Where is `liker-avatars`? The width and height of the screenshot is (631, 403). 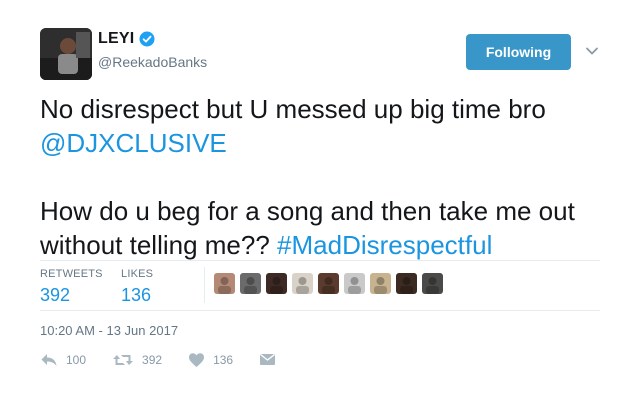 liker-avatars is located at coordinates (328, 283).